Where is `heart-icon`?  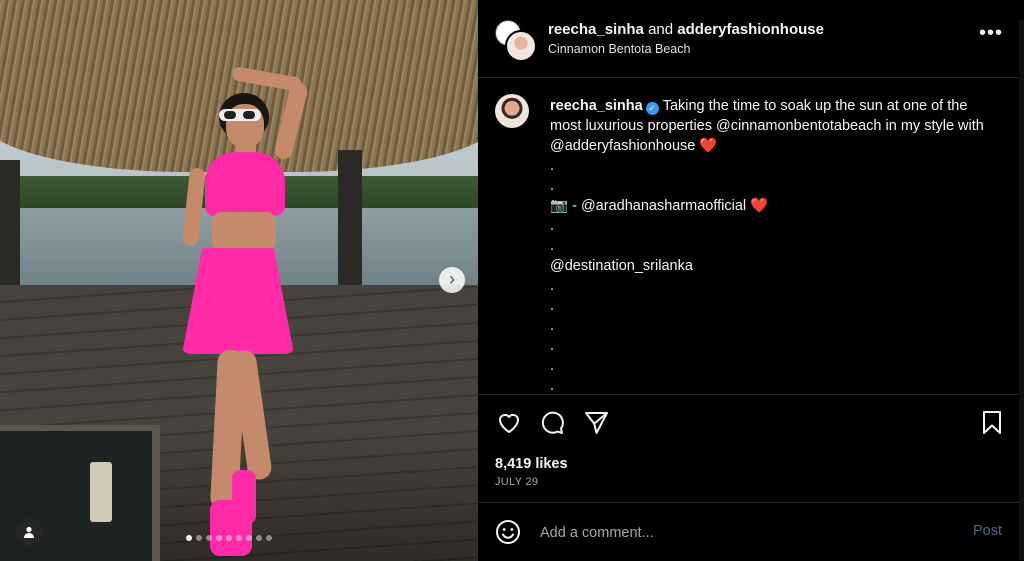 heart-icon is located at coordinates (509, 423).